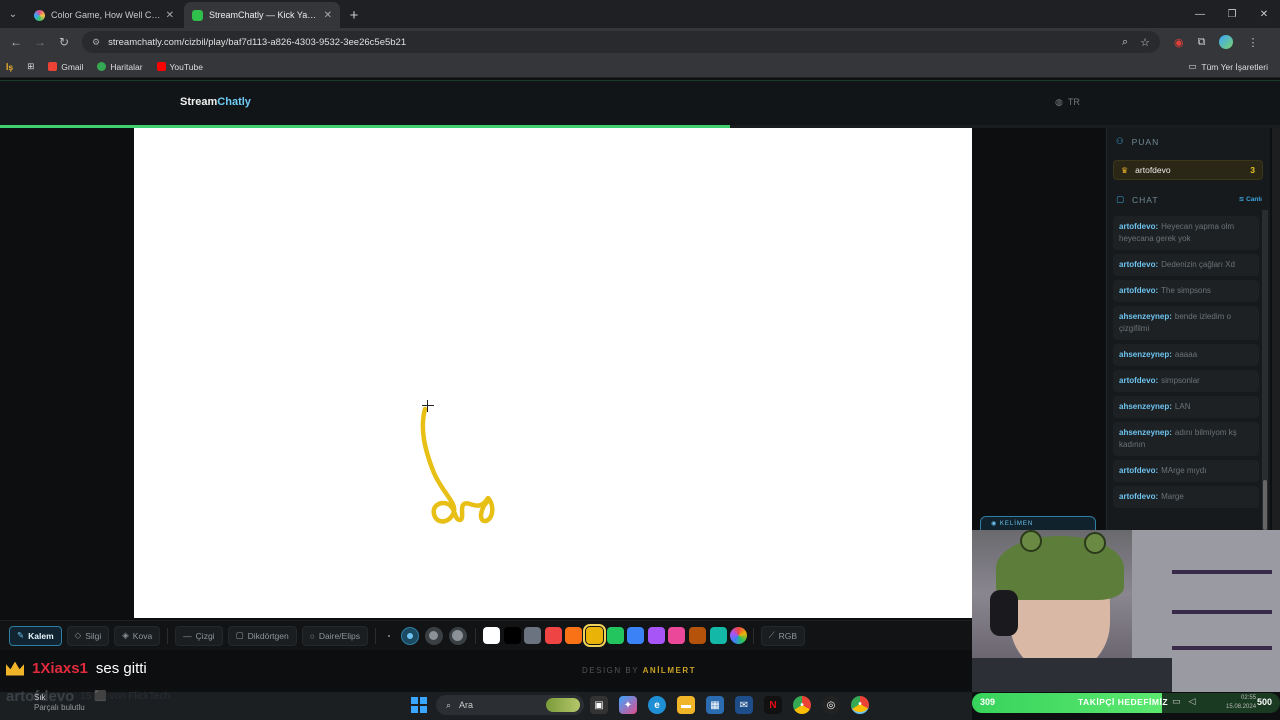 The image size is (1280, 720). What do you see at coordinates (16, 42) in the screenshot?
I see `back-icon: ←` at bounding box center [16, 42].